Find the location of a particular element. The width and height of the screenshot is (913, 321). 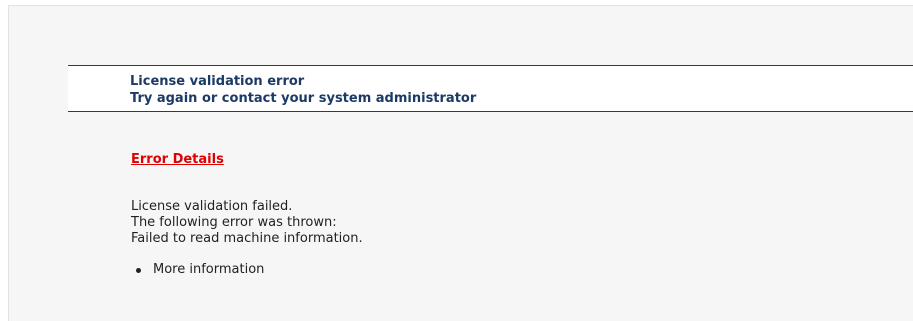

error-detail-line-3: Failed to read machine information. is located at coordinates (247, 238).